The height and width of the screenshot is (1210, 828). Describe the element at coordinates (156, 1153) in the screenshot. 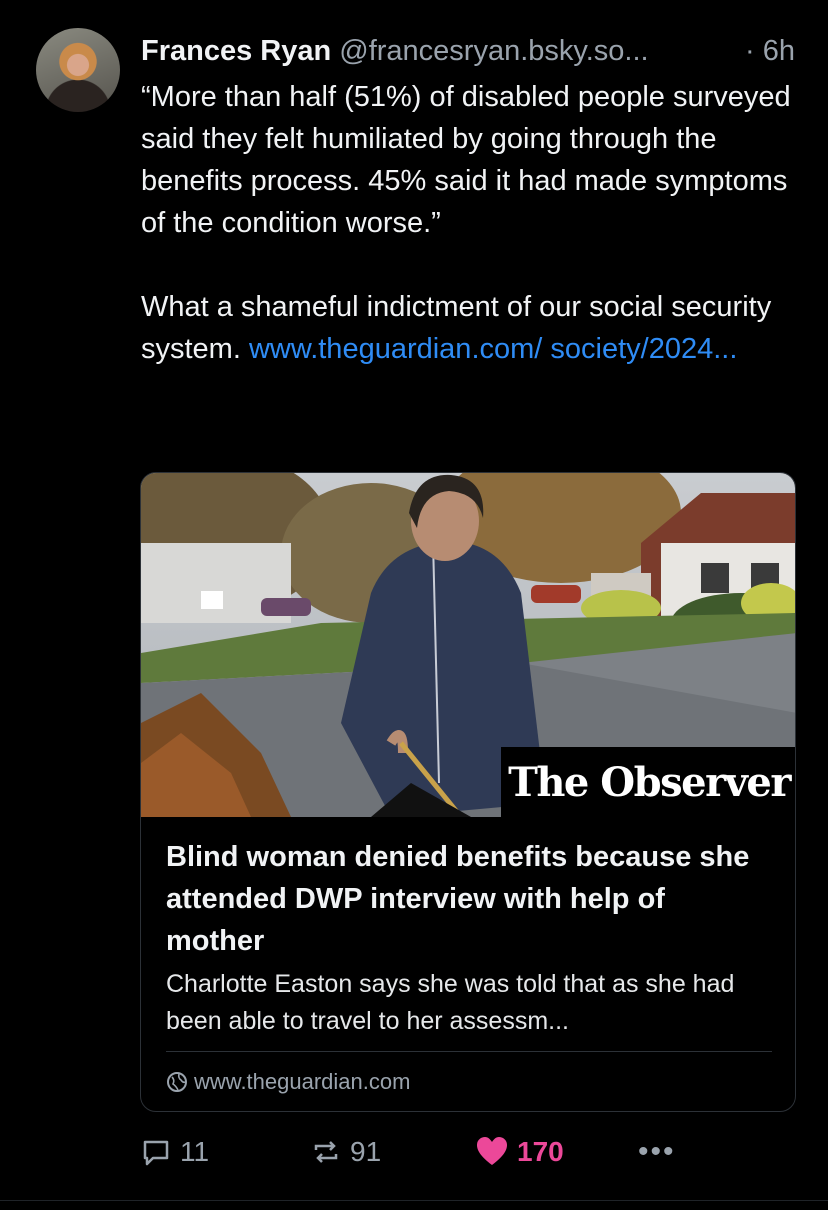

I see `reply-icon` at that location.